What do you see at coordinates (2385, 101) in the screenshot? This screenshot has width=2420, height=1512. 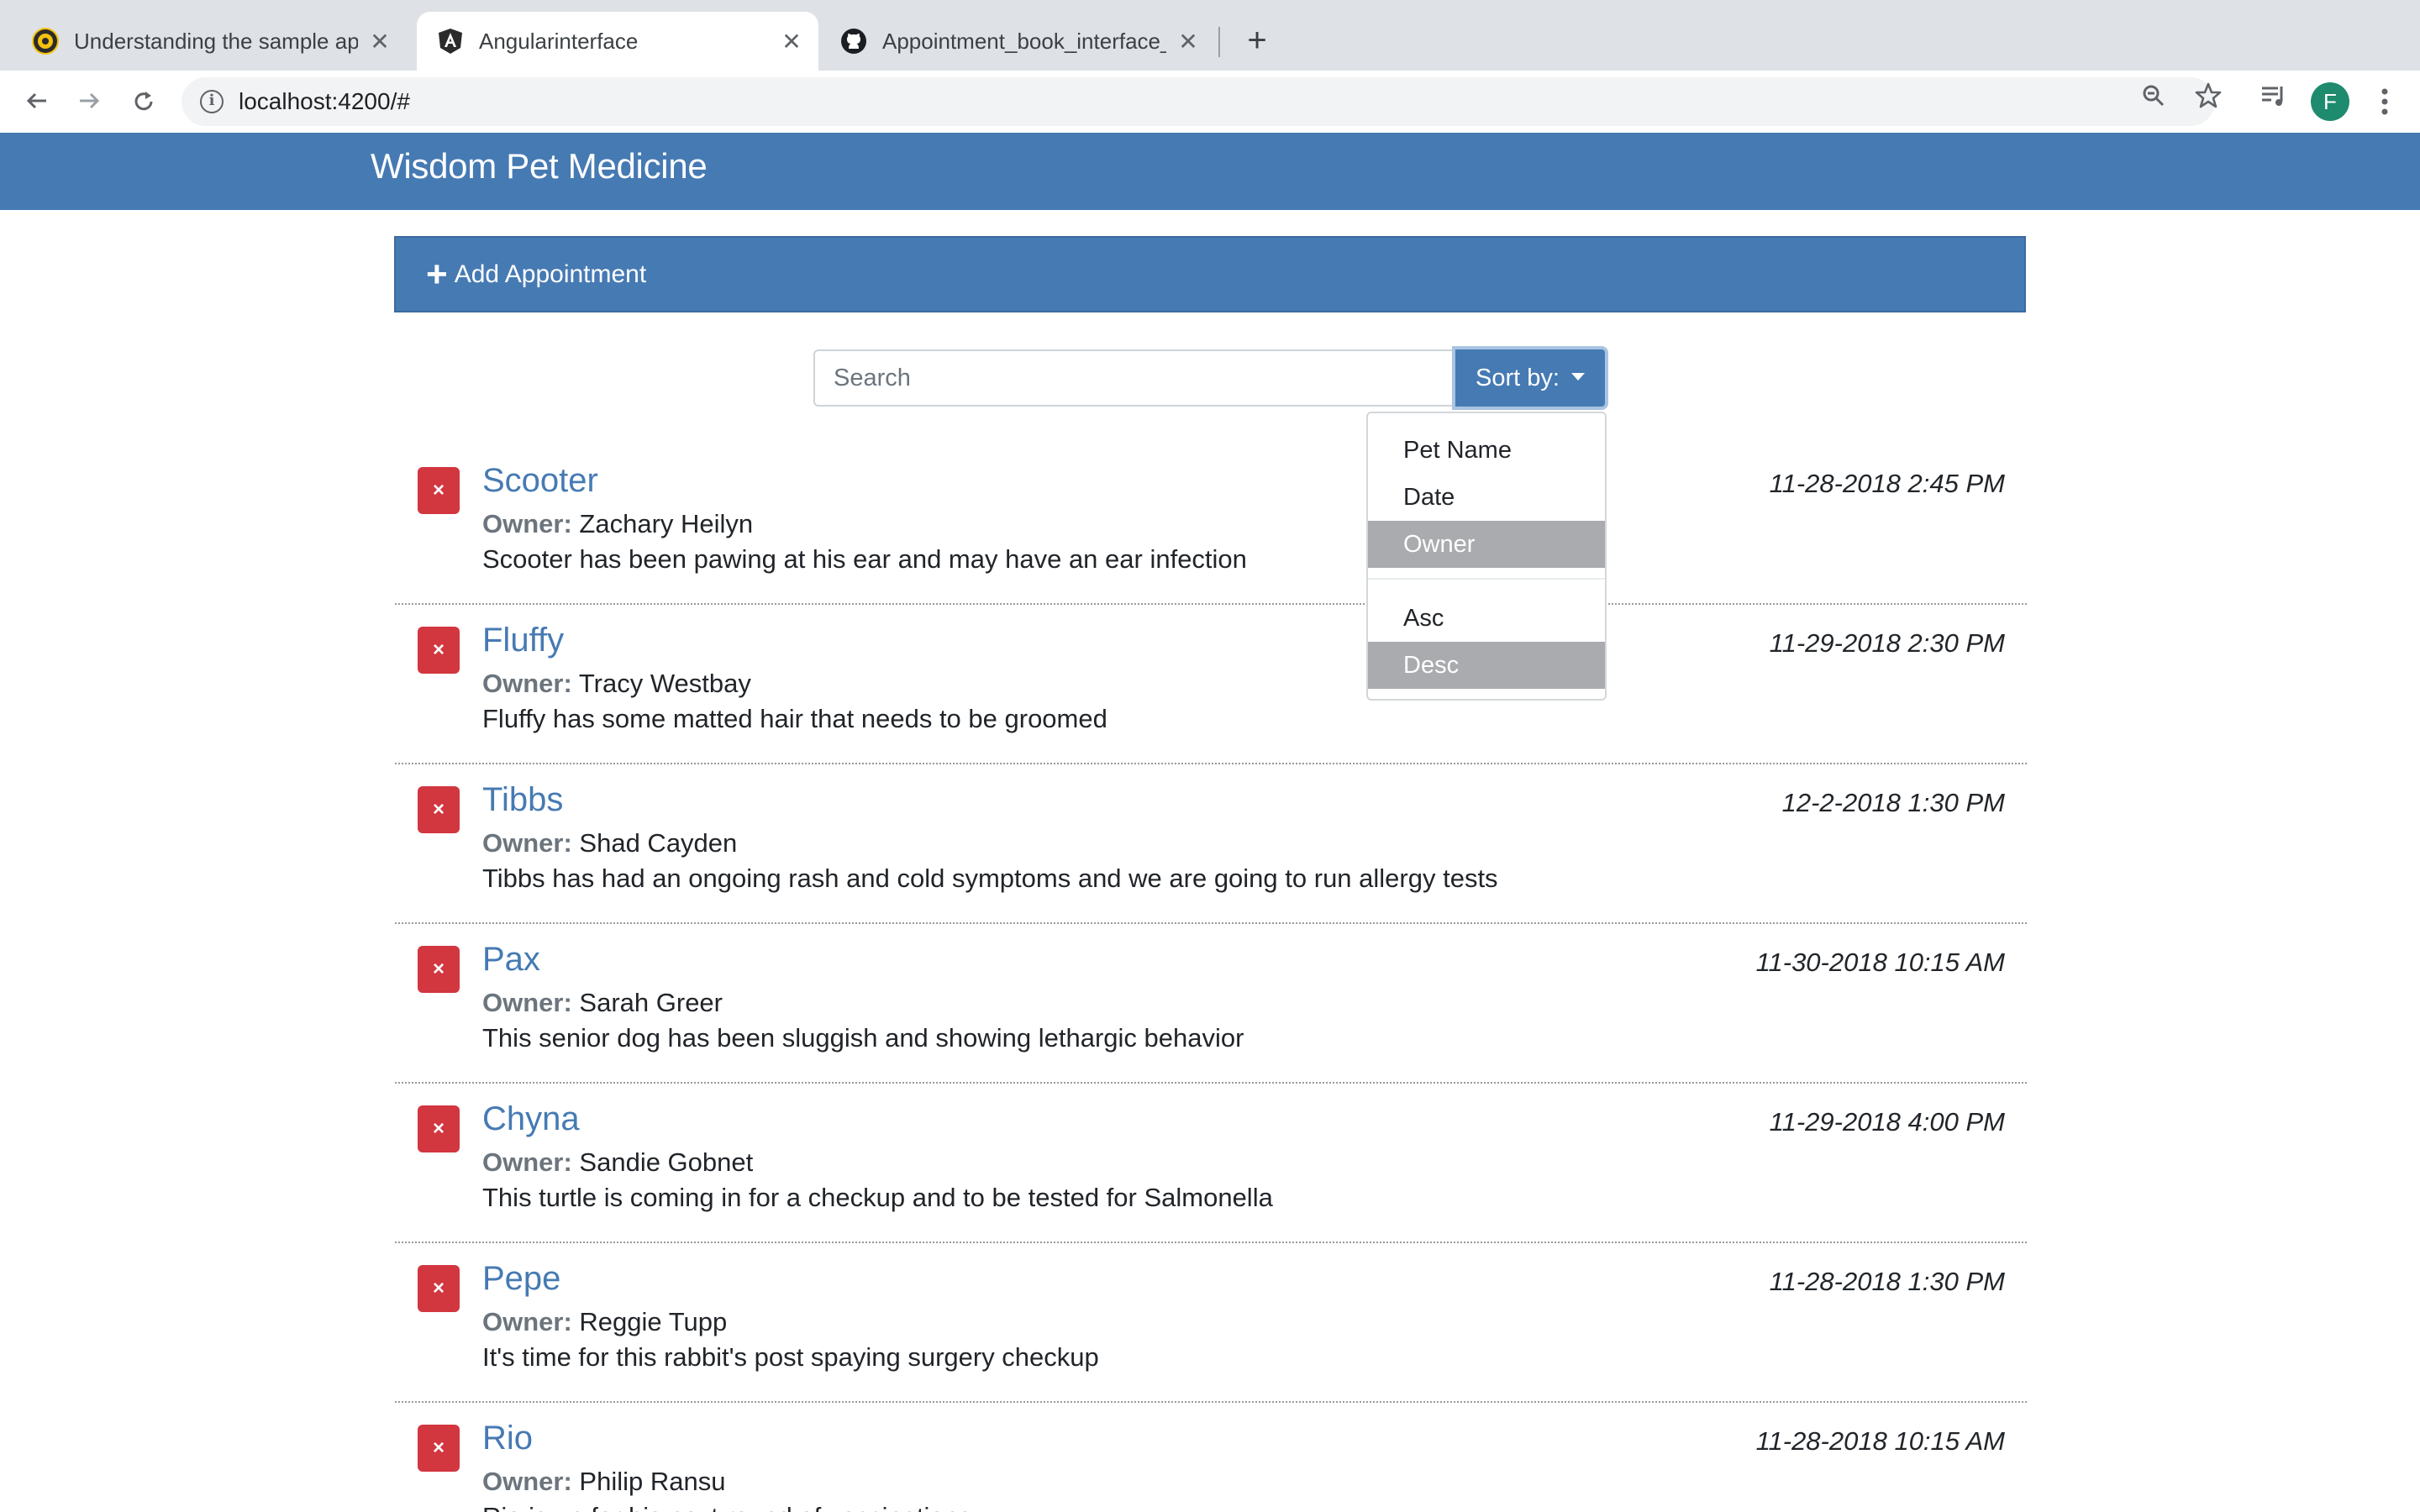 I see `browser-menu-icon` at bounding box center [2385, 101].